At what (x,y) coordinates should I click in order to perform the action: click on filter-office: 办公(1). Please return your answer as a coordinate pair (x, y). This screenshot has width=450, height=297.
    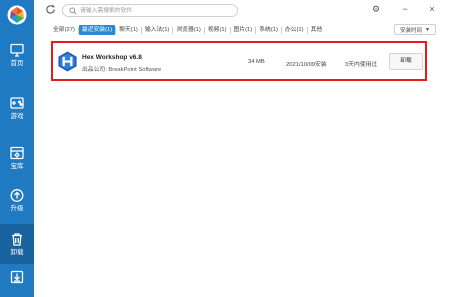
    Looking at the image, I should click on (294, 30).